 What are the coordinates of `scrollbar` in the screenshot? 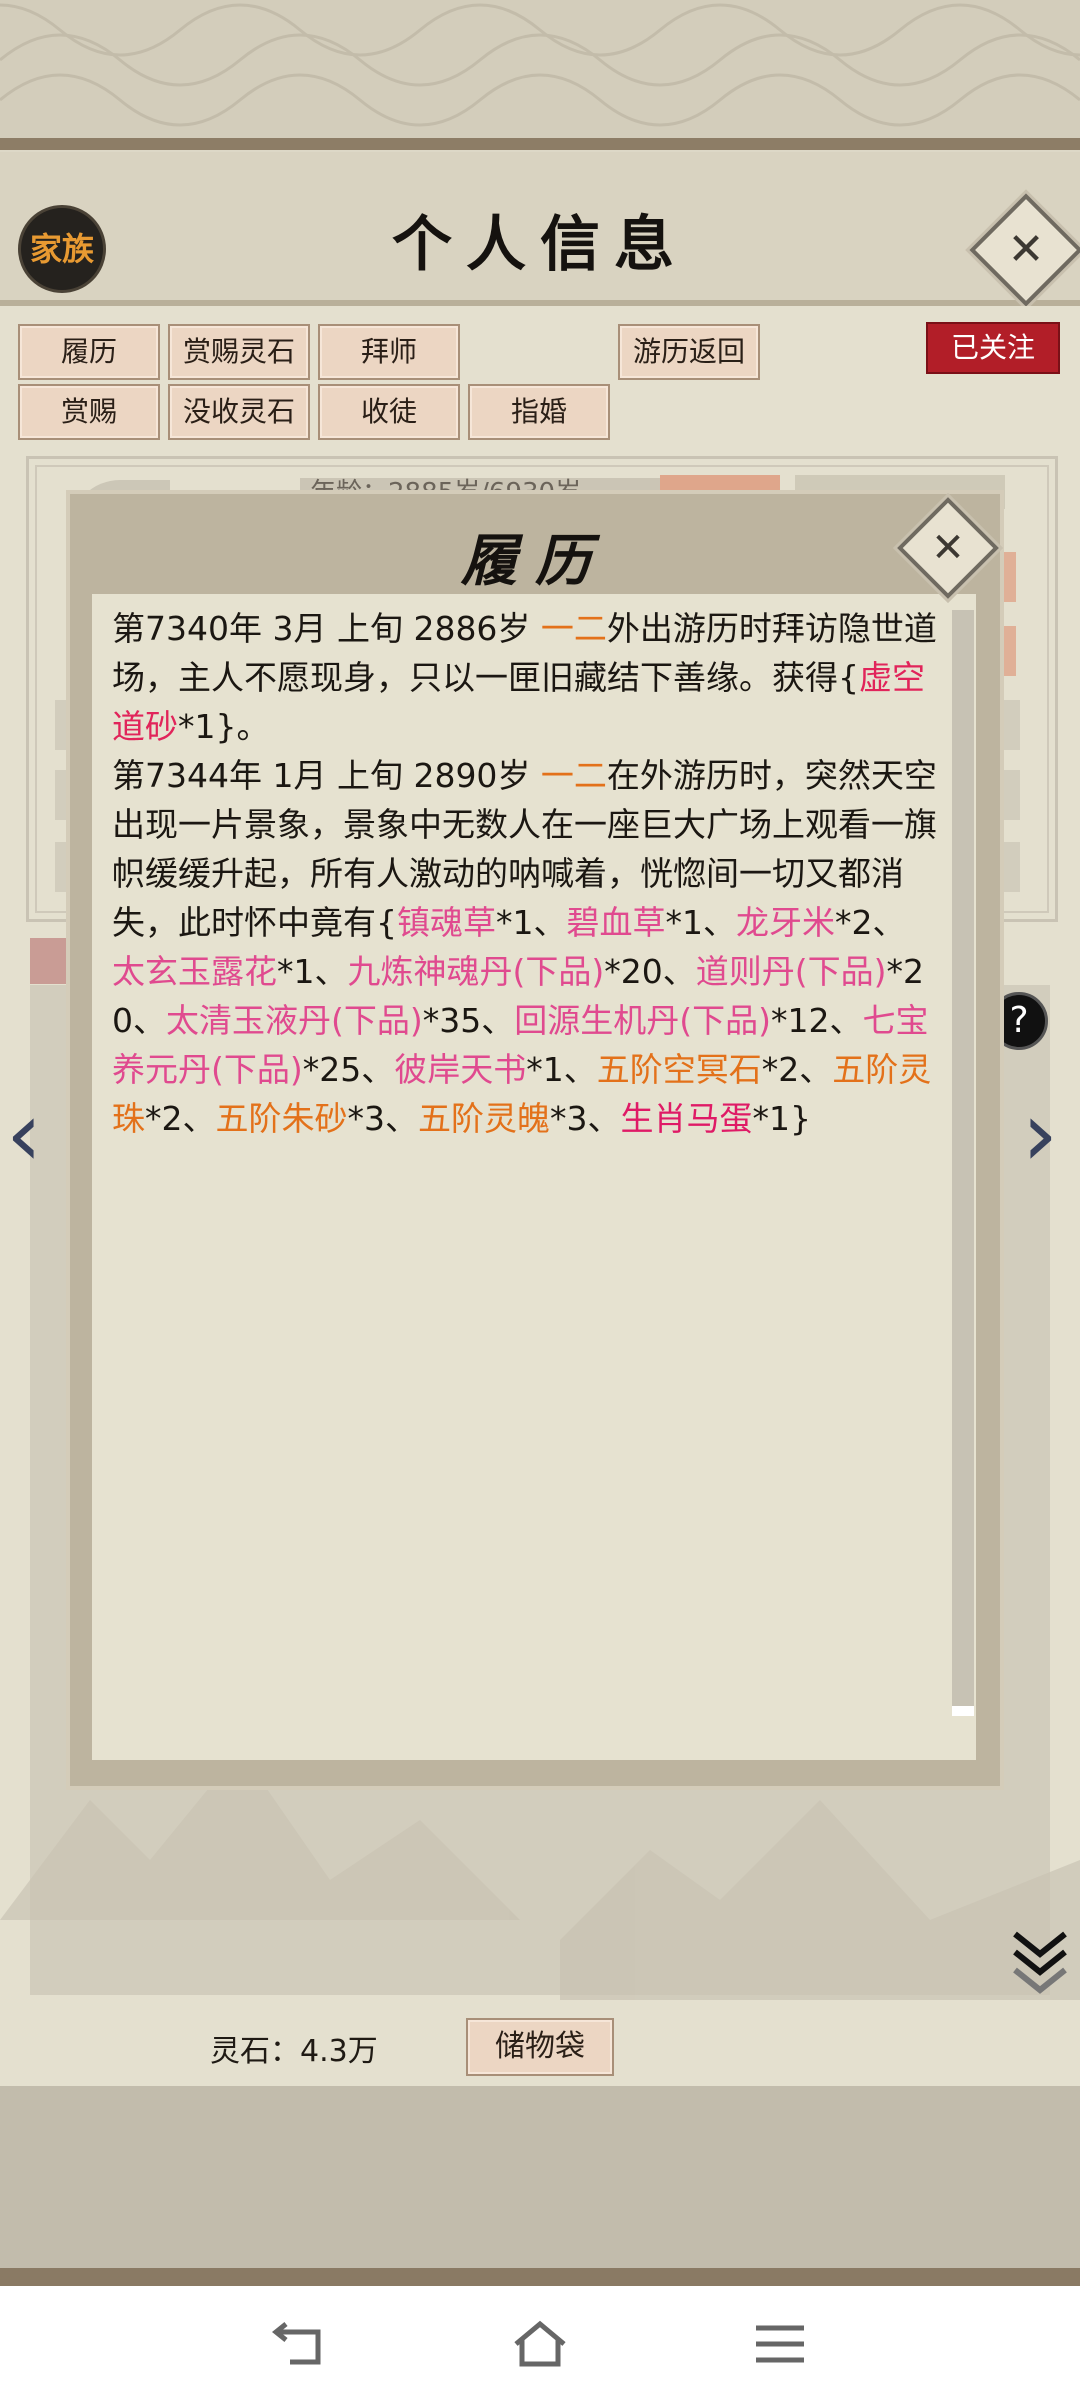 It's located at (963, 1160).